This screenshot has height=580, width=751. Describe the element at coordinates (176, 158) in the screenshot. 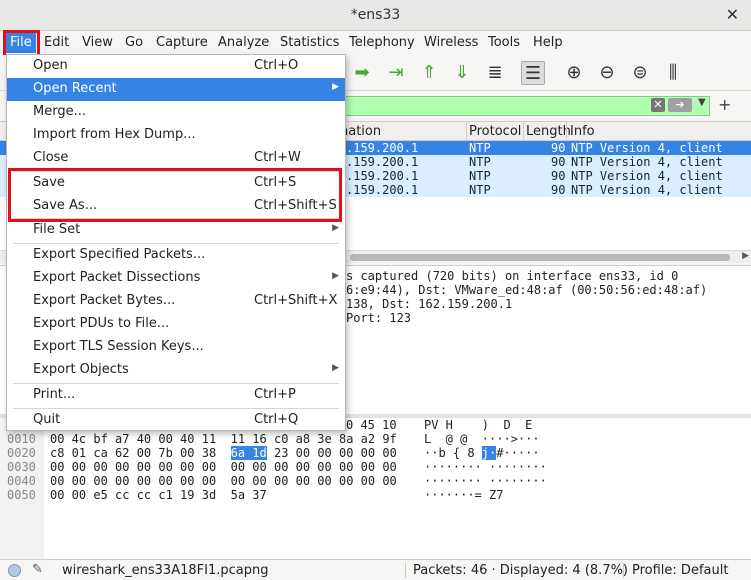

I see `menu-item-close: Close Ctrl+W` at that location.